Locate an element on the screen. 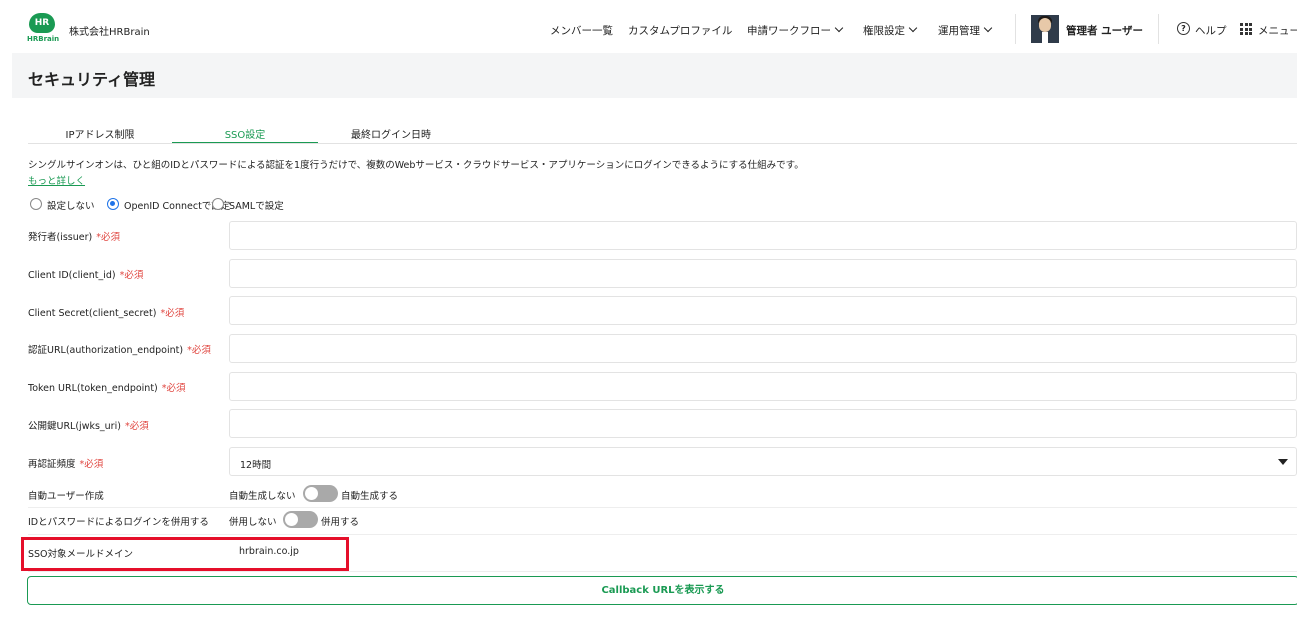  tab-last-login: 最終ログイン日時 is located at coordinates (391, 135).